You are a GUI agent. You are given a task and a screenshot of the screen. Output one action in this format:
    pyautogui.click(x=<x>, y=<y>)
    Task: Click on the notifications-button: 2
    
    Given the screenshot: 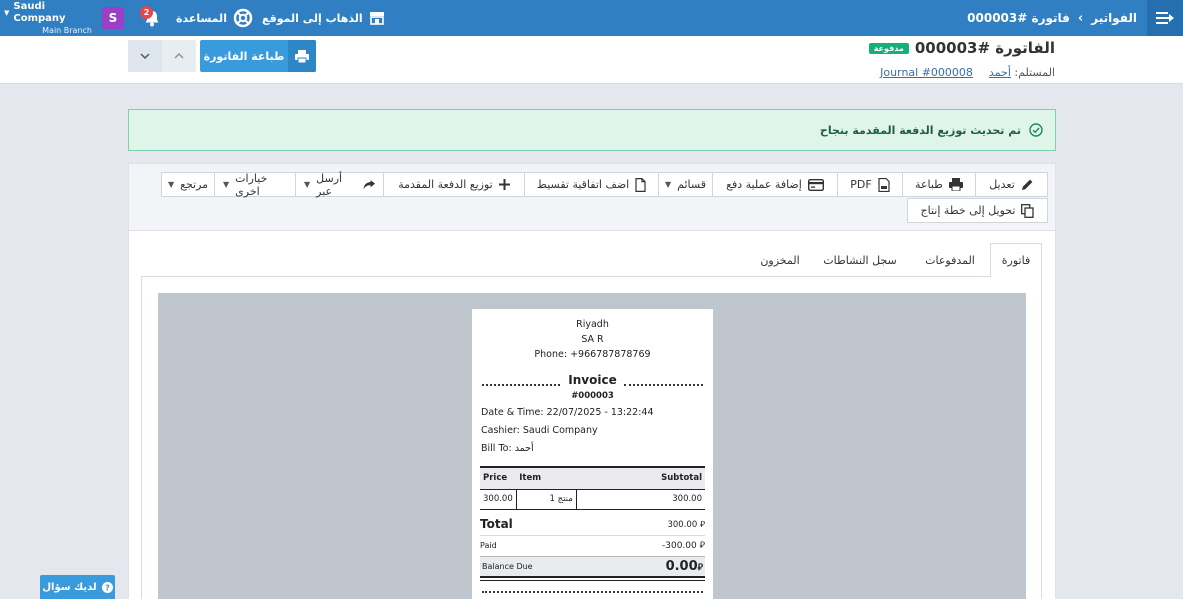 What is the action you would take?
    pyautogui.click(x=152, y=18)
    